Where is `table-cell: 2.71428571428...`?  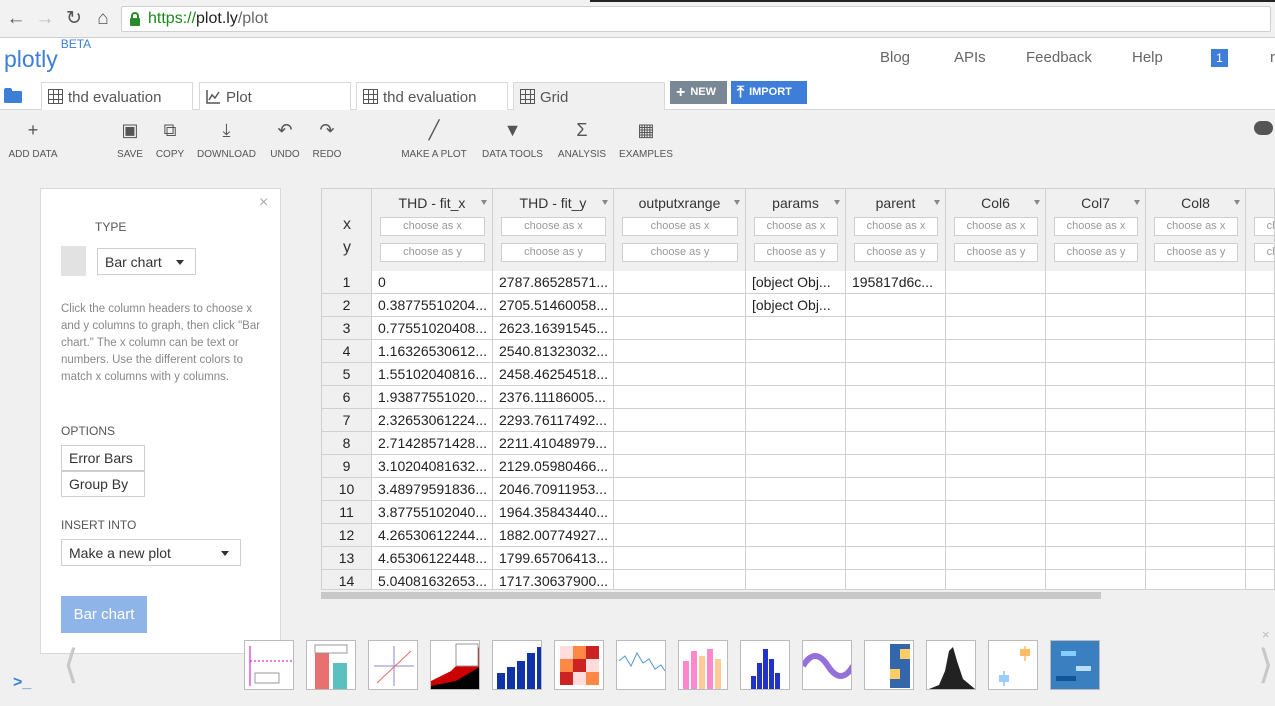
table-cell: 2.71428571428... is located at coordinates (432, 443).